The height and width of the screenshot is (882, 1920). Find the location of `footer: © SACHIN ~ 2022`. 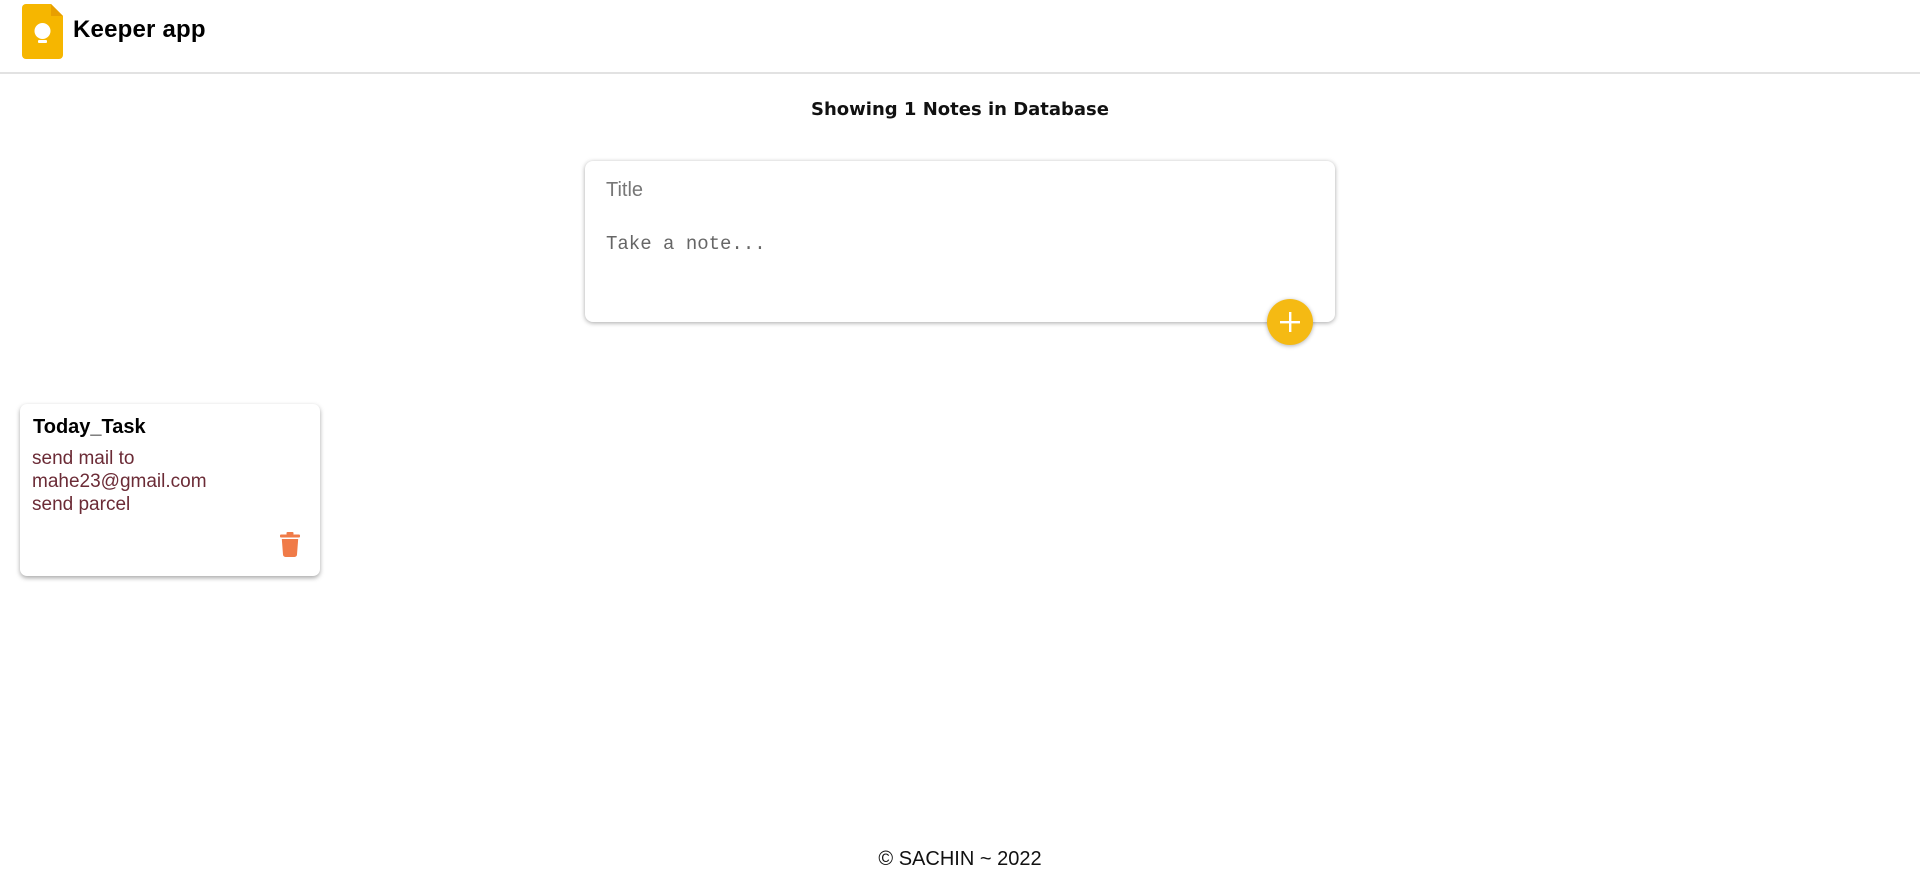

footer: © SACHIN ~ 2022 is located at coordinates (960, 859).